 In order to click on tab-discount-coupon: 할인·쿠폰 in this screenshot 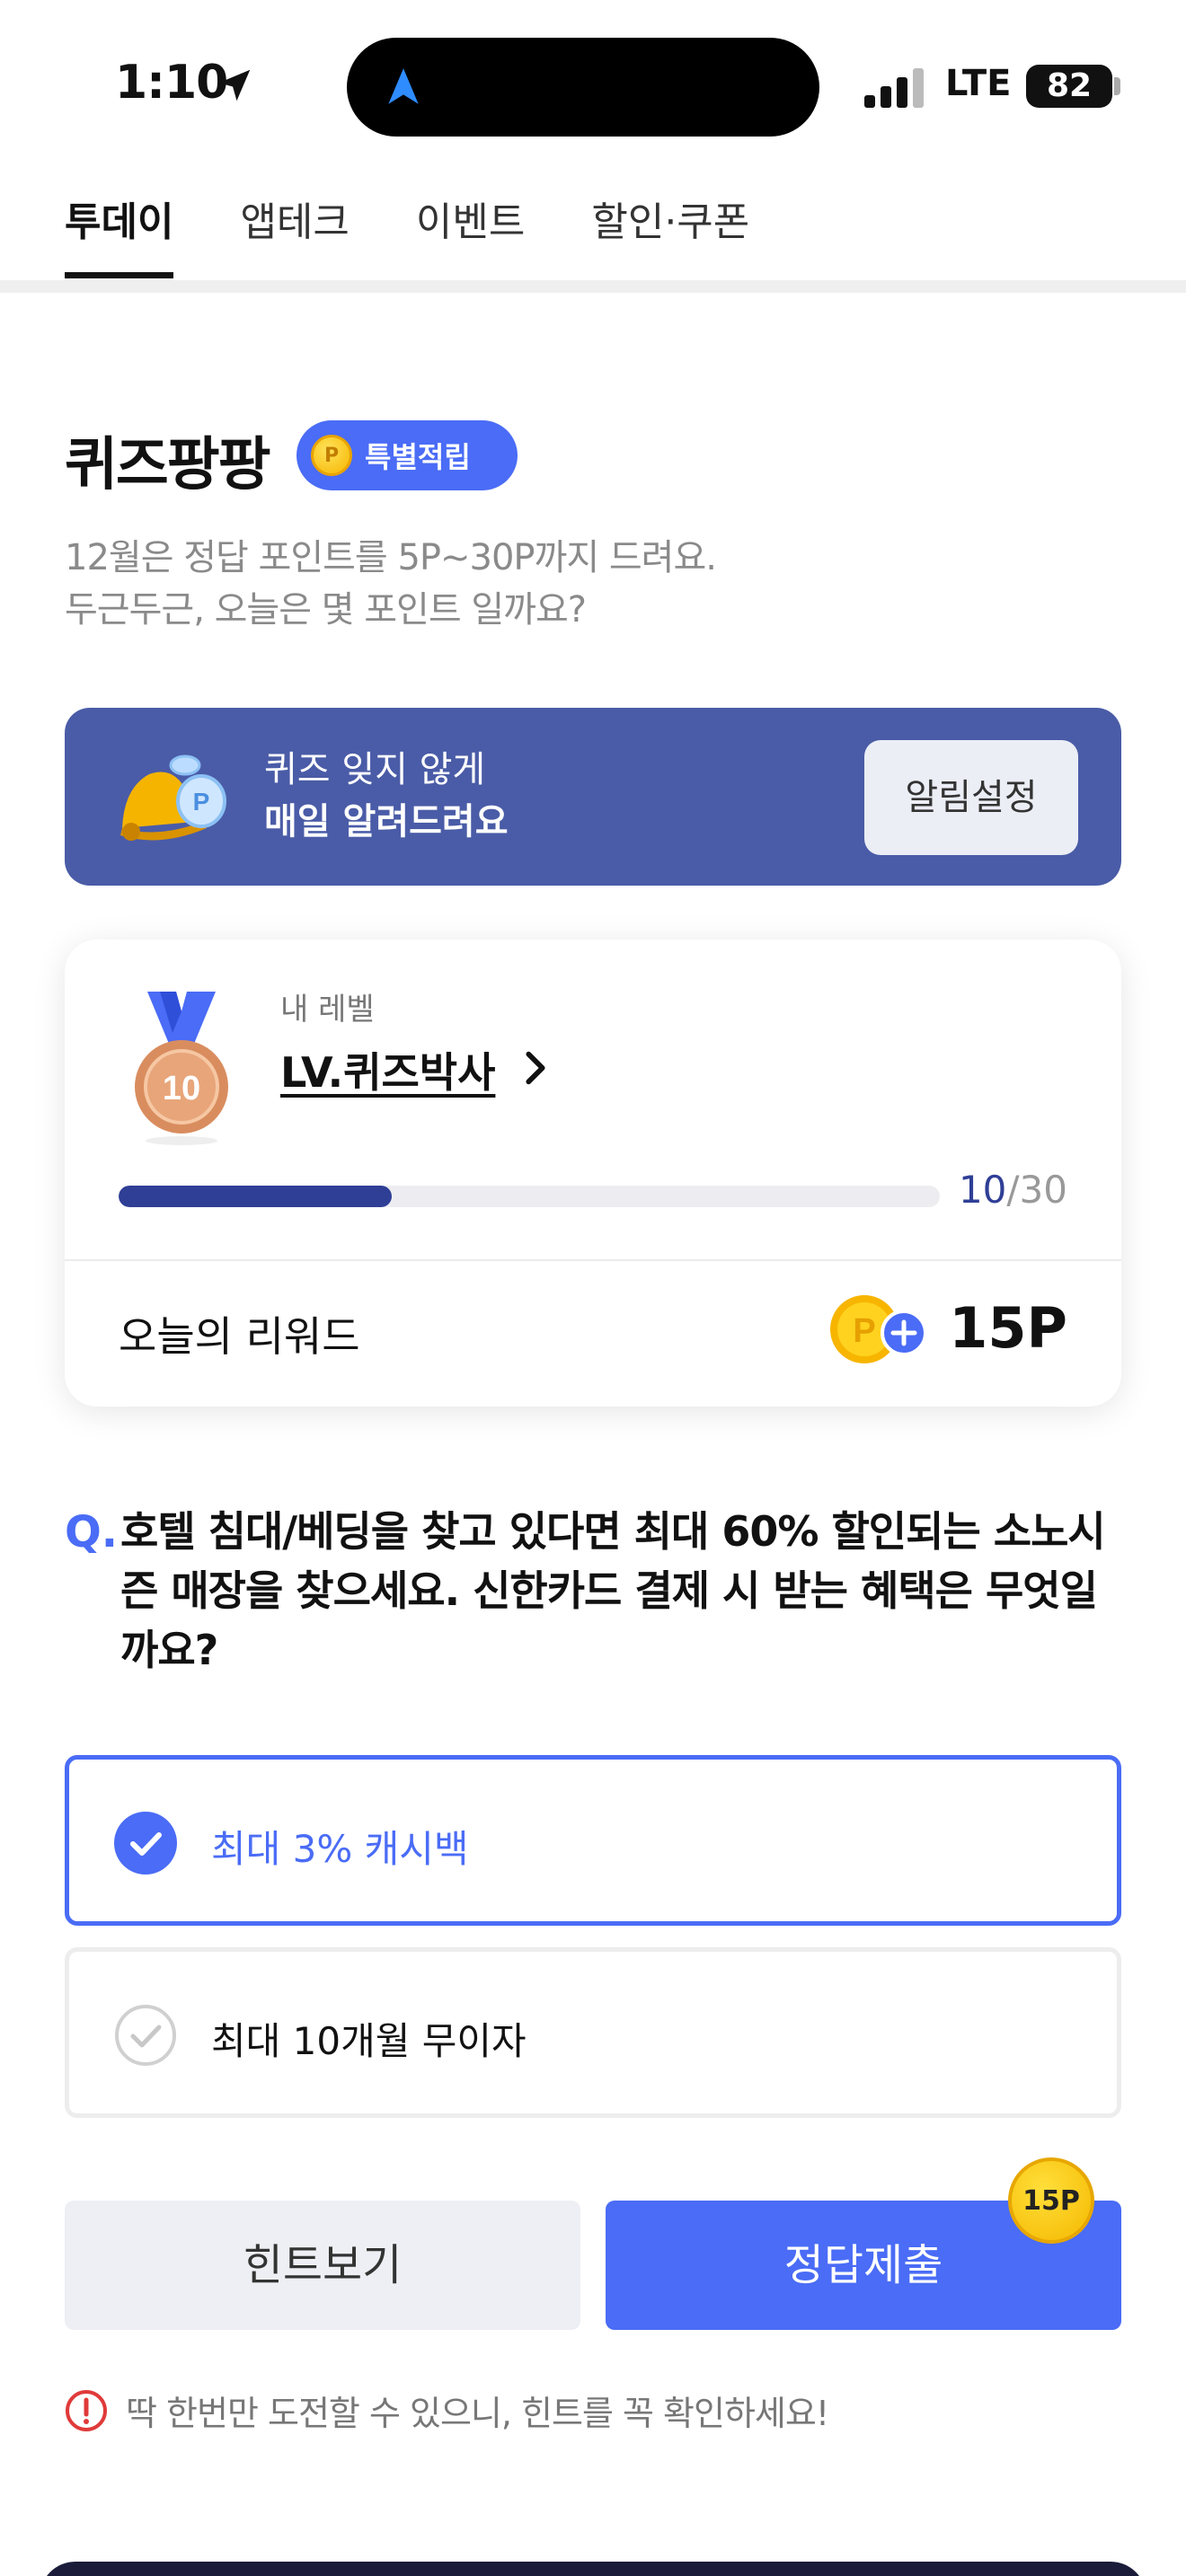, I will do `click(670, 237)`.